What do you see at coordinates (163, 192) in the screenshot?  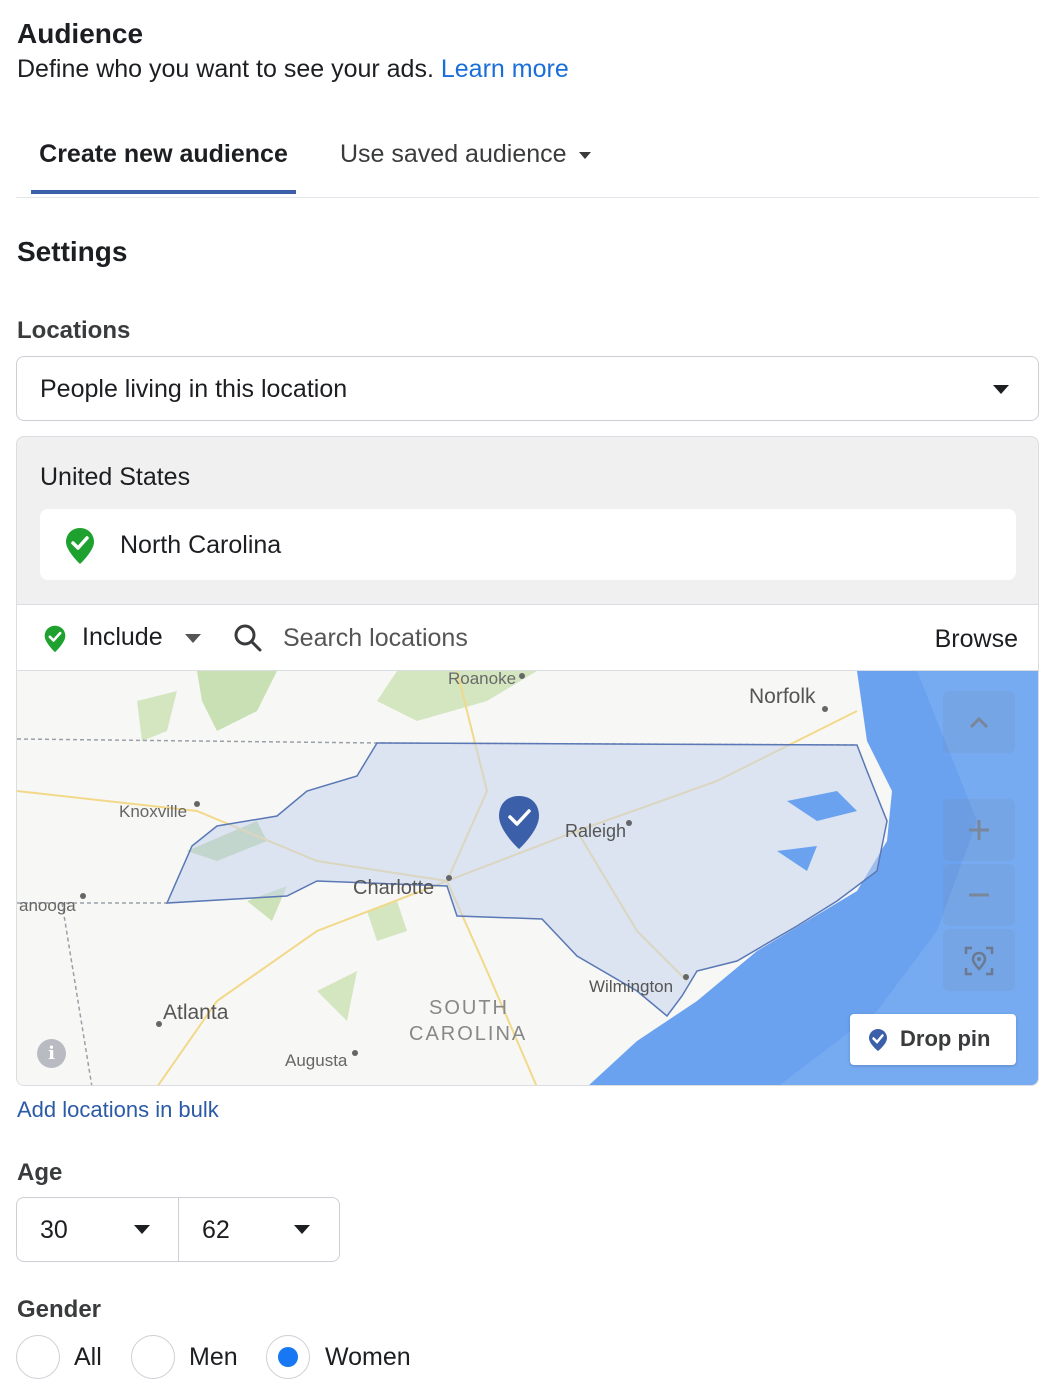 I see `active-tab-indicator` at bounding box center [163, 192].